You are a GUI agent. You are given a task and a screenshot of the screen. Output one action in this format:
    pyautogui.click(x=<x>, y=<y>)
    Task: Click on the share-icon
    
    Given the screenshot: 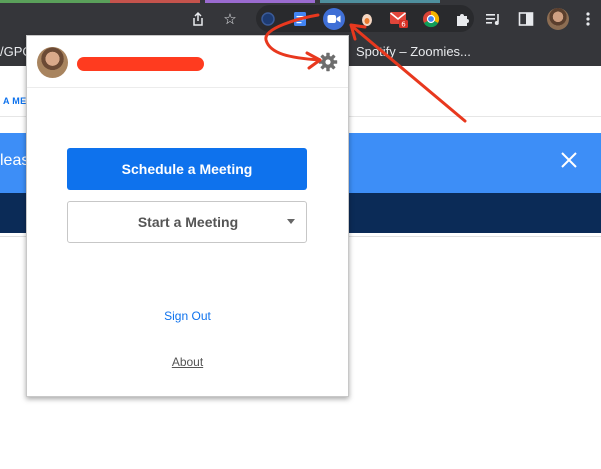 What is the action you would take?
    pyautogui.click(x=198, y=19)
    